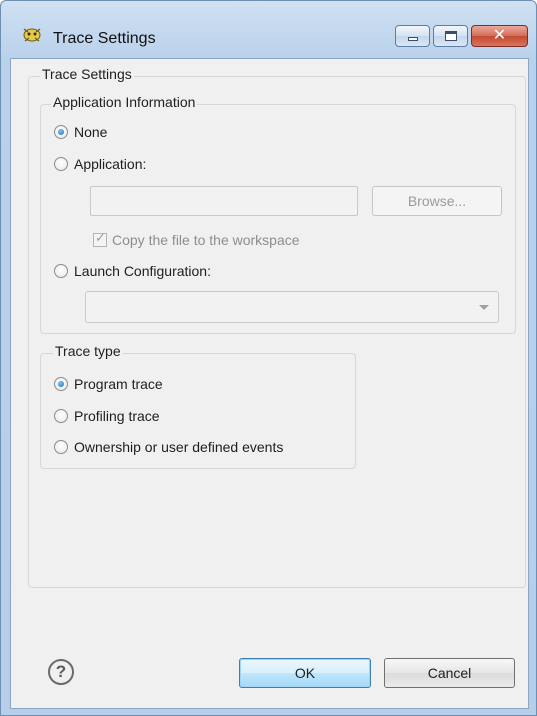 The height and width of the screenshot is (716, 537). I want to click on cancel-button: Cancel, so click(449, 673).